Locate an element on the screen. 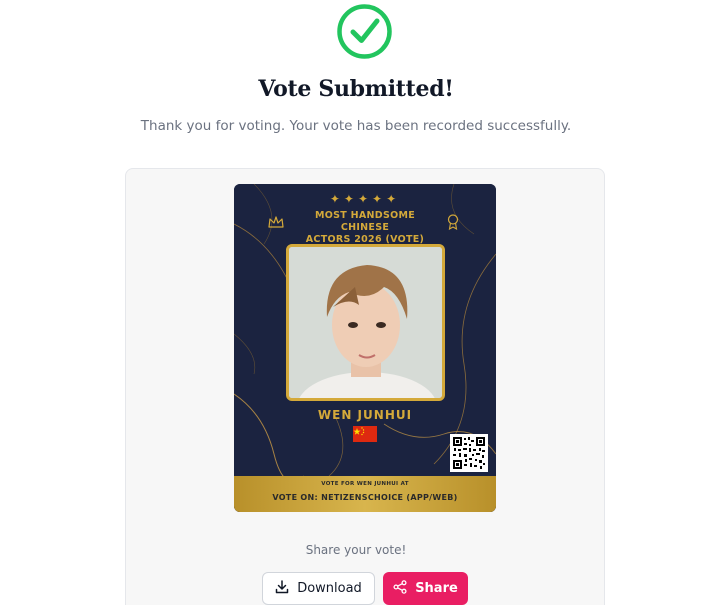 This screenshot has width=712, height=605. share-button: Share is located at coordinates (425, 588).